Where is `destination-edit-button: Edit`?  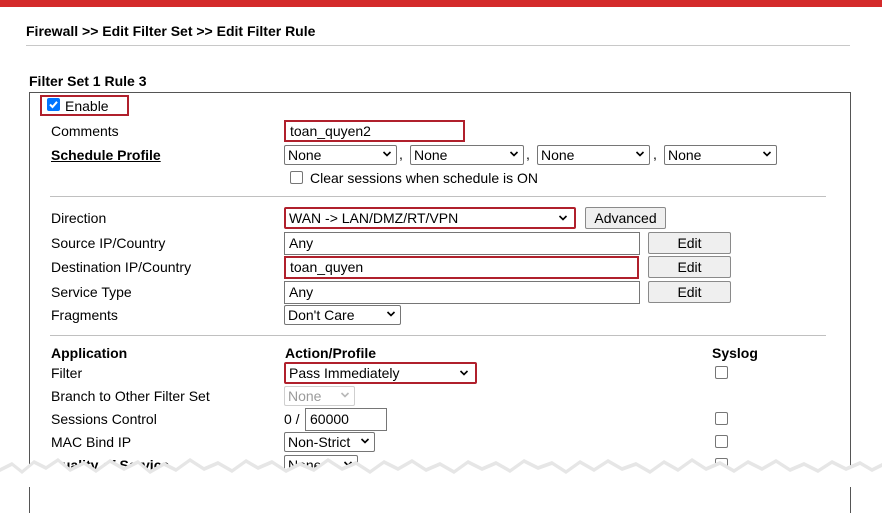 destination-edit-button: Edit is located at coordinates (689, 267).